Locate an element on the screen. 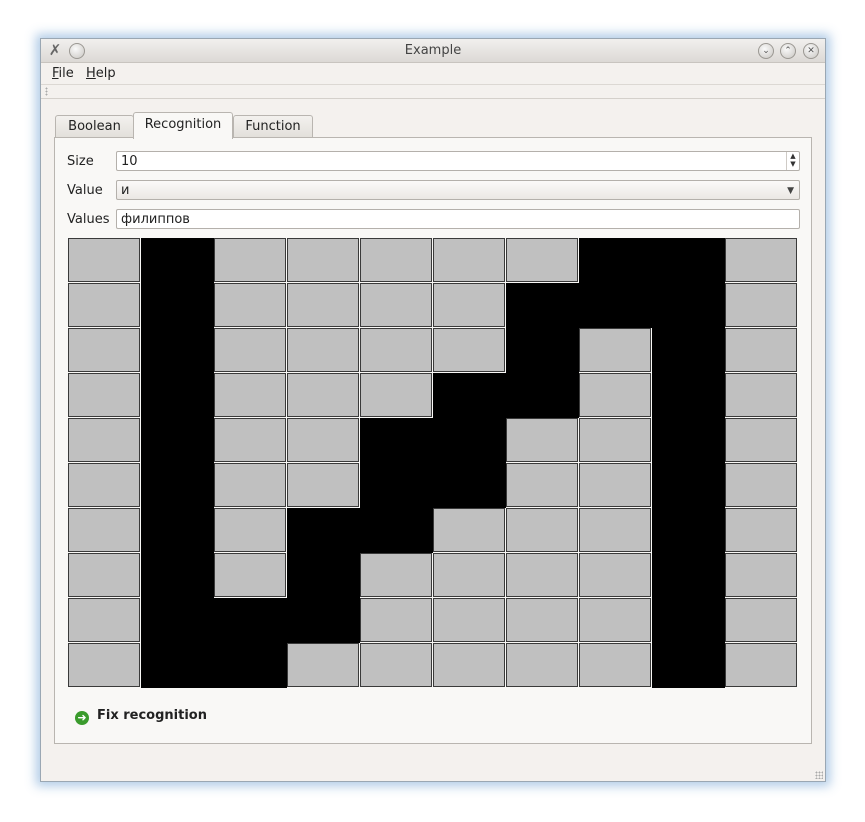 This screenshot has height=822, width=865. close-button: ✕ is located at coordinates (811, 51).